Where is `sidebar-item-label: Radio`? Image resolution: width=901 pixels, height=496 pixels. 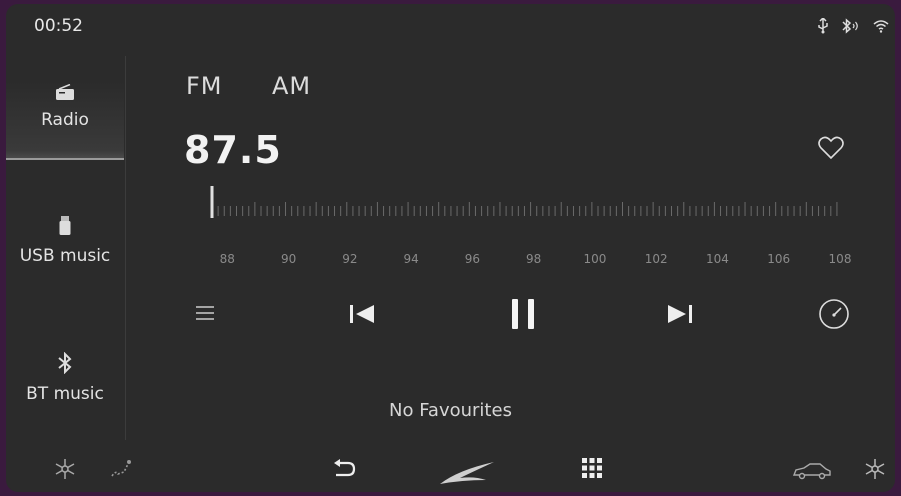
sidebar-item-label: Radio is located at coordinates (65, 120).